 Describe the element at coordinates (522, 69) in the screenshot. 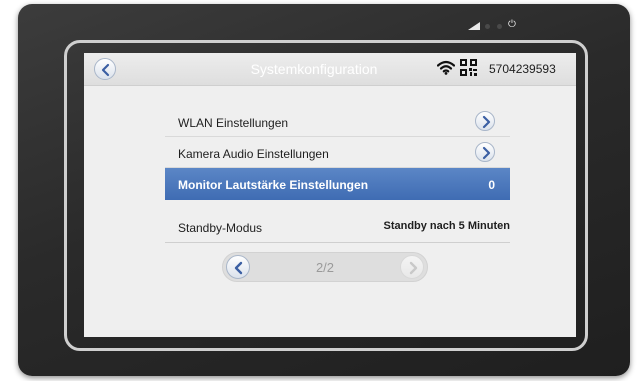

I see `device-id: 5704239593` at that location.